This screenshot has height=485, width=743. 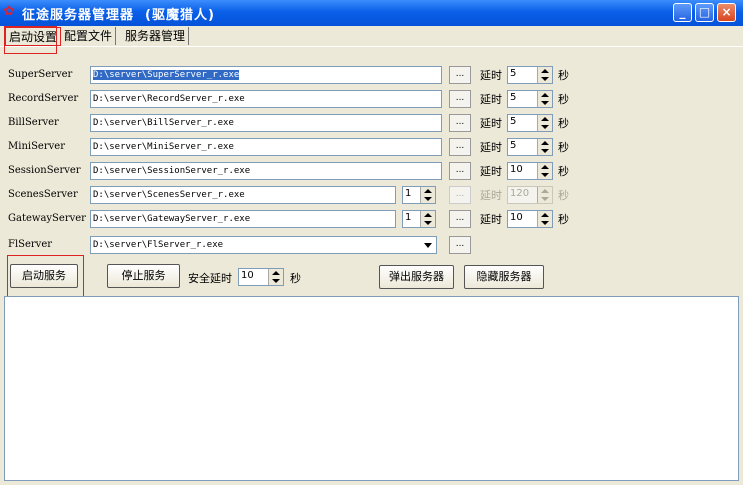 What do you see at coordinates (158, 245) in the screenshot?
I see `path-value: D:\server\FlServer_r.exe` at bounding box center [158, 245].